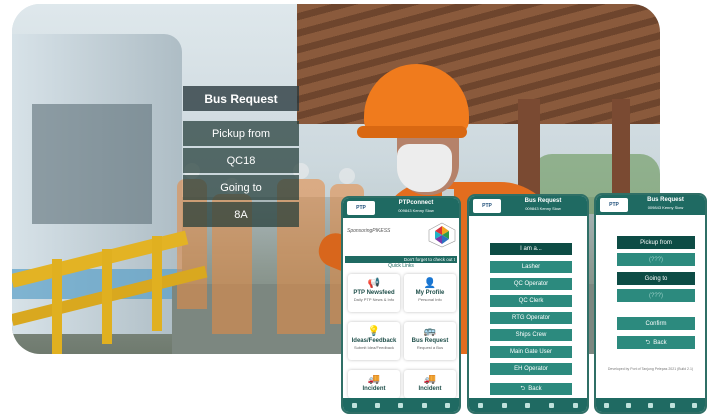 The height and width of the screenshot is (420, 707). Describe the element at coordinates (401, 266) in the screenshot. I see `quick-links-heading: Quick Links` at that location.